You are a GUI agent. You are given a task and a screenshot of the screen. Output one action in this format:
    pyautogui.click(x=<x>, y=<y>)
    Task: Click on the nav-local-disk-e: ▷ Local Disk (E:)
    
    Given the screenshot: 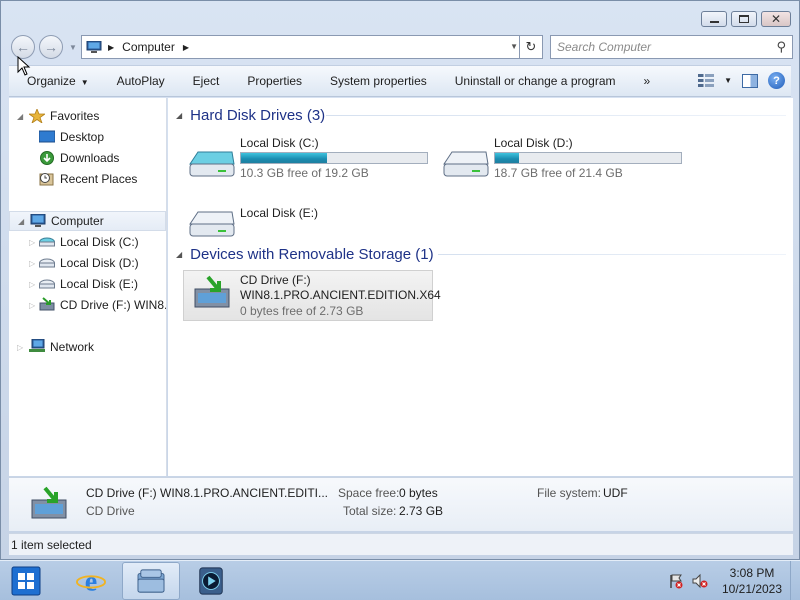 What is the action you would take?
    pyautogui.click(x=87, y=284)
    